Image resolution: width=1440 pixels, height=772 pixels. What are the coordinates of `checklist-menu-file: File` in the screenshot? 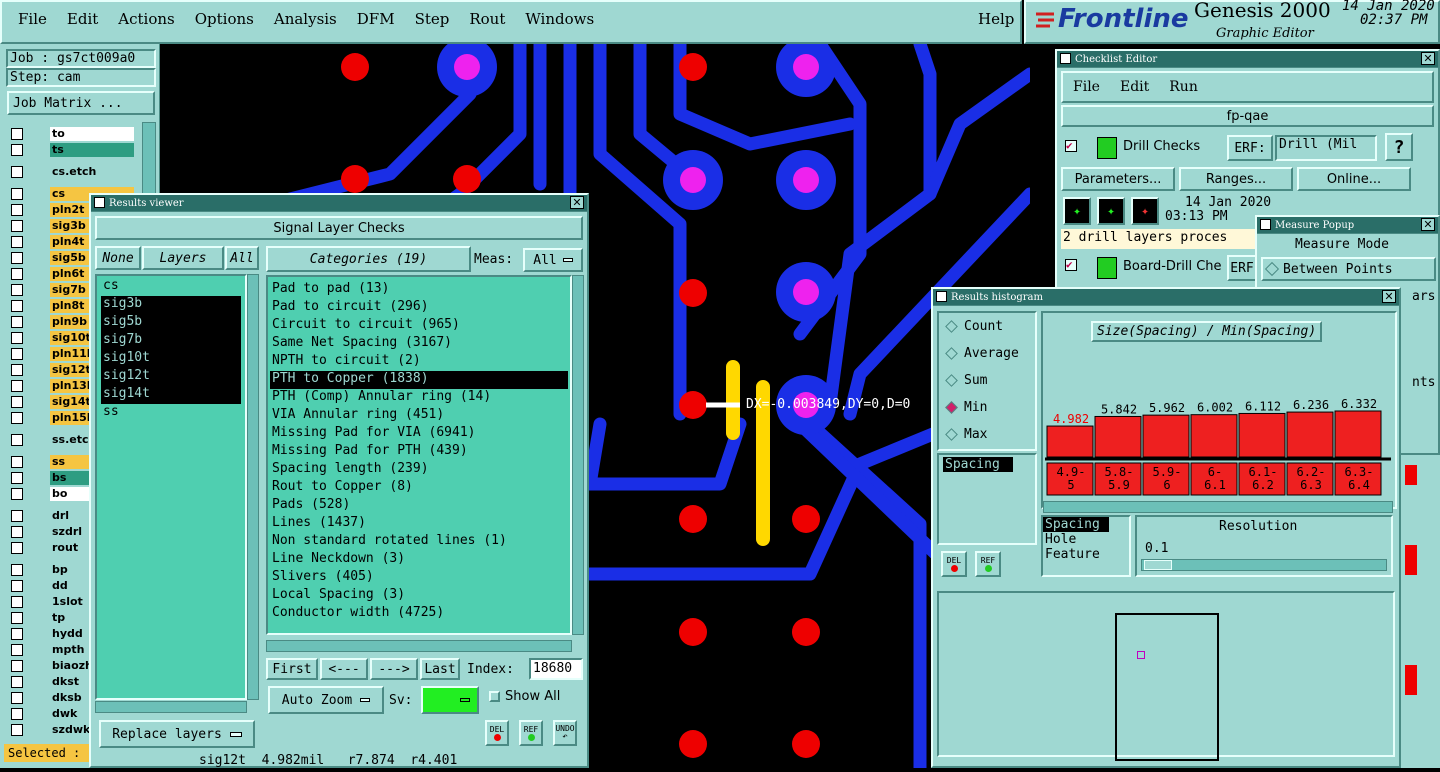 It's located at (1086, 87).